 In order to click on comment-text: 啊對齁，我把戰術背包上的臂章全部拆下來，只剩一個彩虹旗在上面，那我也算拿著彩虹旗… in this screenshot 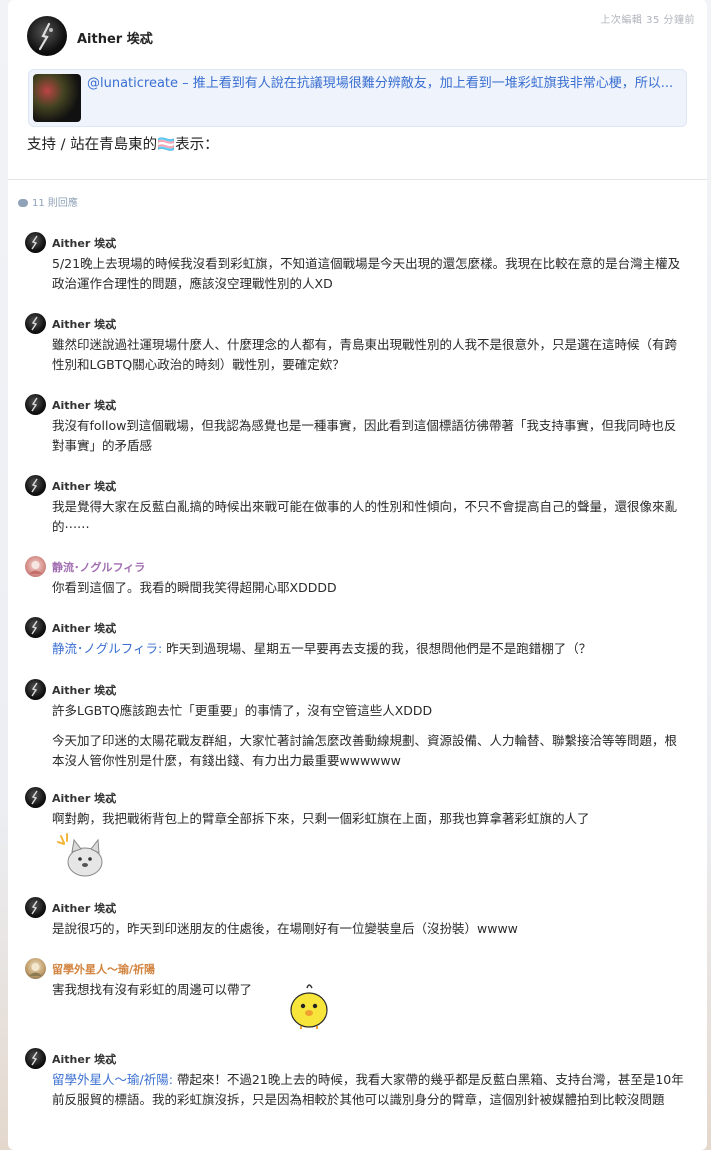, I will do `click(370, 819)`.